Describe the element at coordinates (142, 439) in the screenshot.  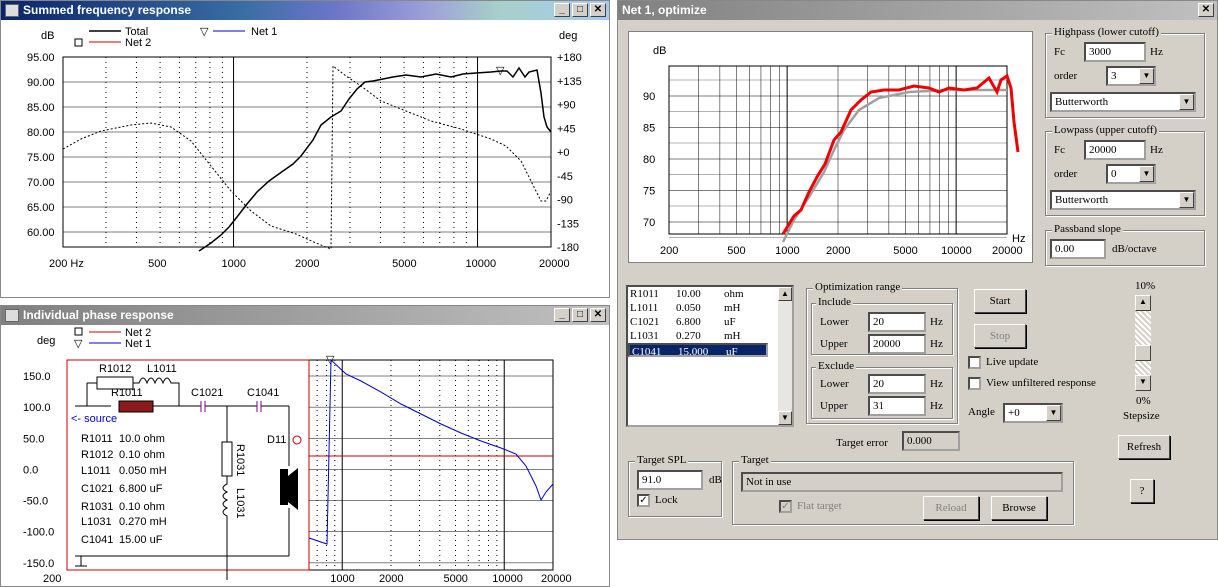
I see `component-value: 10.0 ohm` at that location.